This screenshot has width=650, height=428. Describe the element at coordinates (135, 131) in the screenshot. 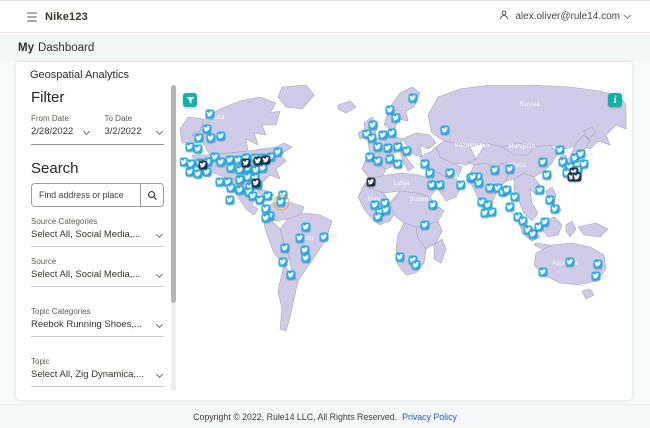

I see `to-date-select: 3/2/2022` at that location.